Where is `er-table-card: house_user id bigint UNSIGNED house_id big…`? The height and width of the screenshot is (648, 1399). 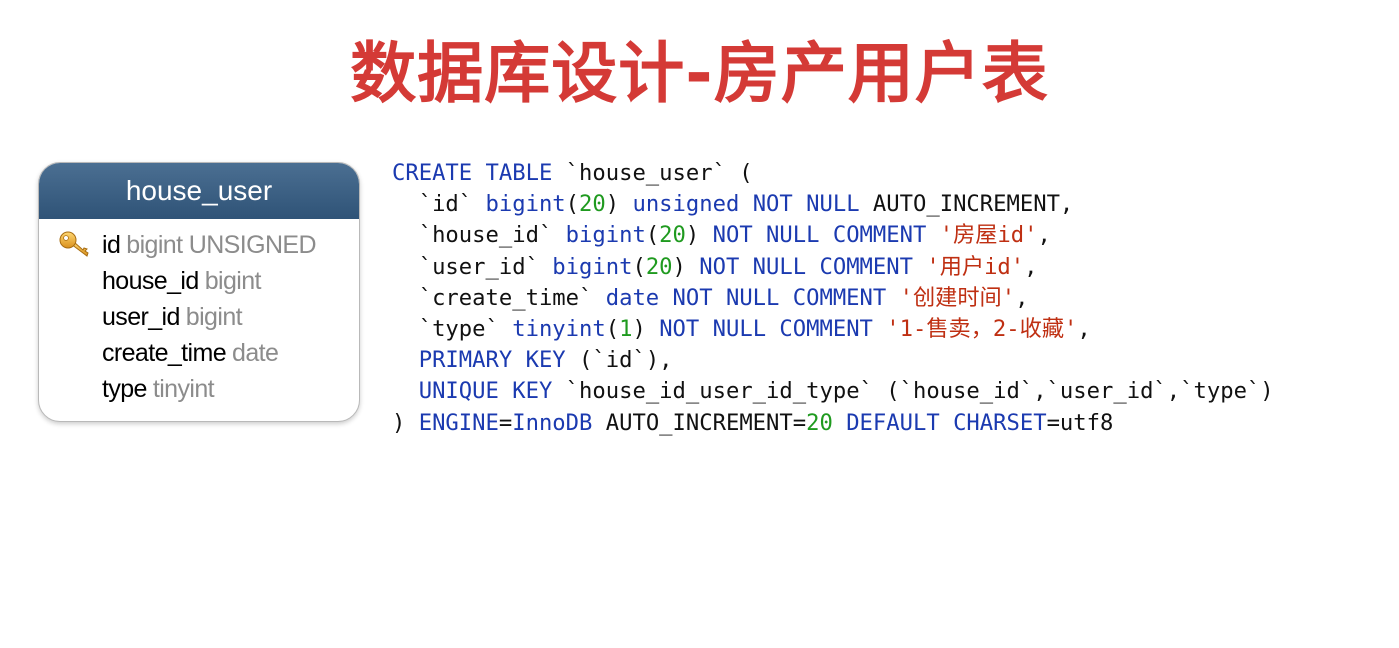 er-table-card: house_user id bigint UNSIGNED house_id big… is located at coordinates (199, 292).